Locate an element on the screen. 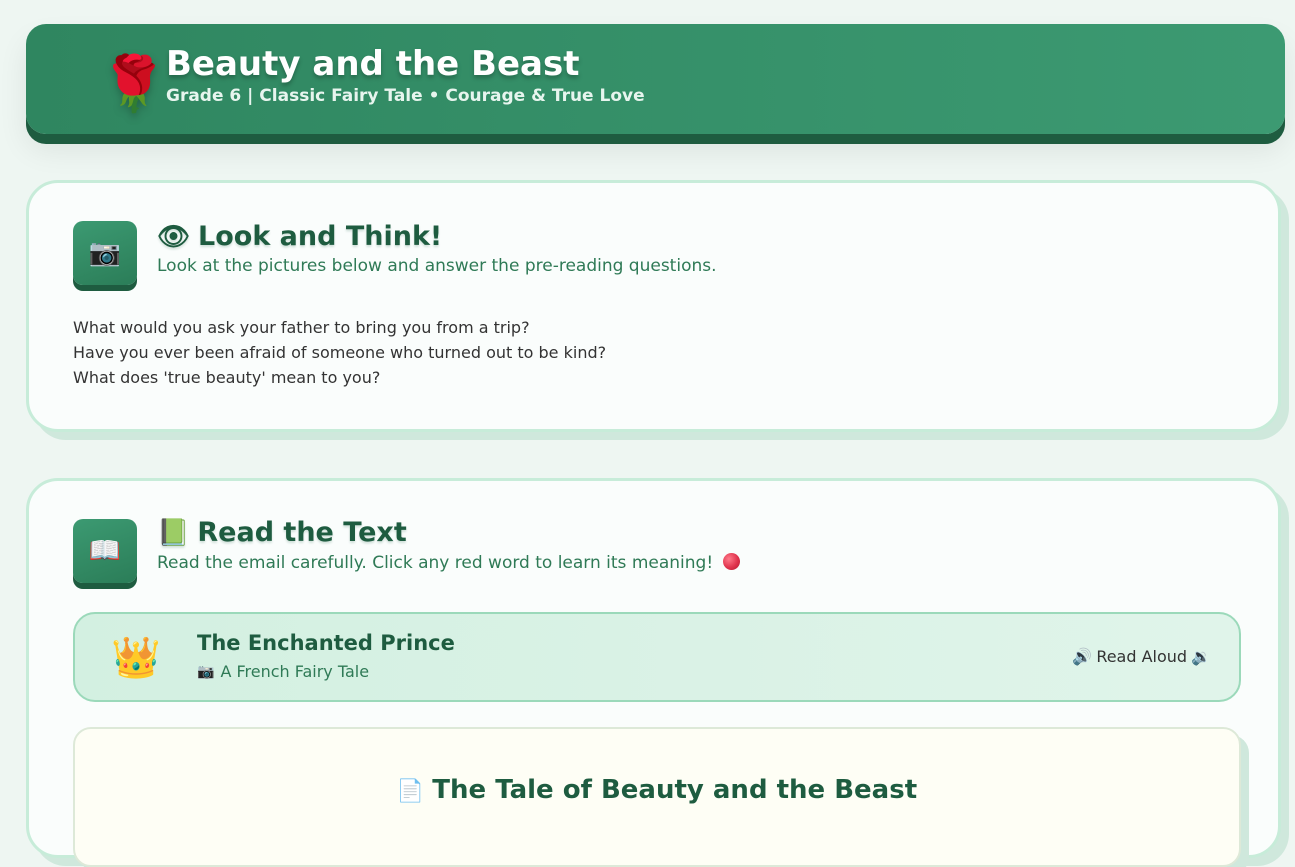 The width and height of the screenshot is (1295, 867). read-aloud-label: Read Aloud is located at coordinates (1142, 656).